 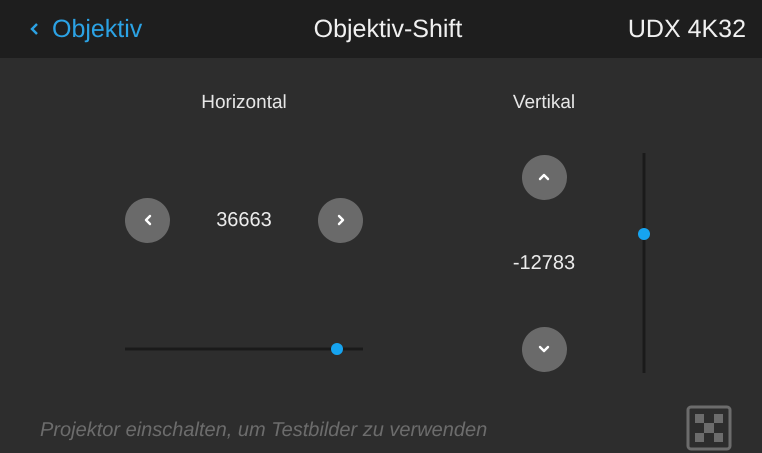 I want to click on chevron-left-icon, so click(x=35, y=29).